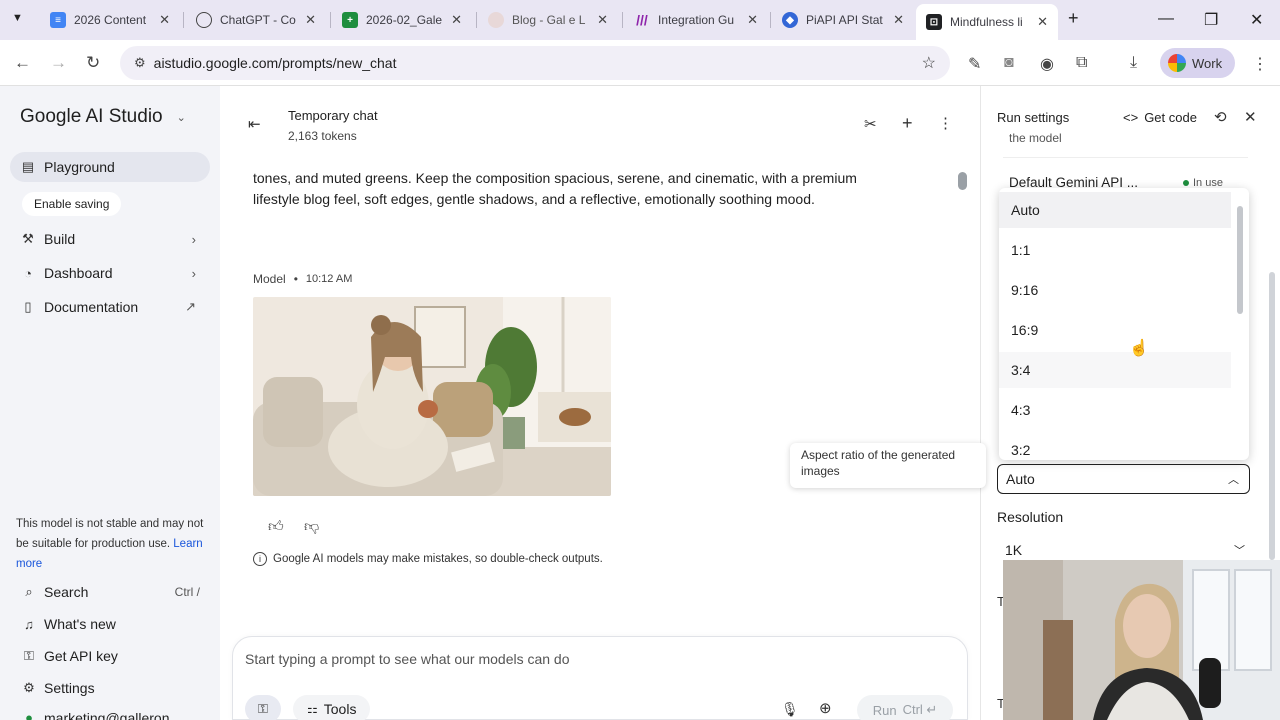 The height and width of the screenshot is (720, 1280). What do you see at coordinates (1115, 370) in the screenshot?
I see `aspect-option-3-4: 3:4` at bounding box center [1115, 370].